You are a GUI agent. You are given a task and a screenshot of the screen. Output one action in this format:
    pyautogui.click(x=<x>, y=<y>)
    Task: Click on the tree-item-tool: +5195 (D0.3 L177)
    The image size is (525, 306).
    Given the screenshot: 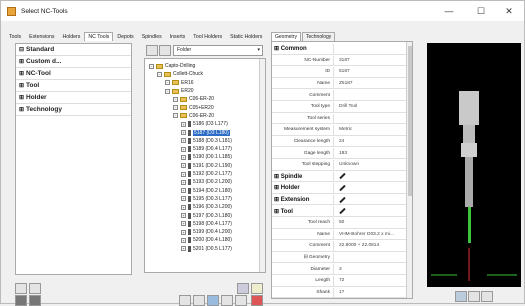 What is the action you would take?
    pyautogui.click(x=206, y=199)
    